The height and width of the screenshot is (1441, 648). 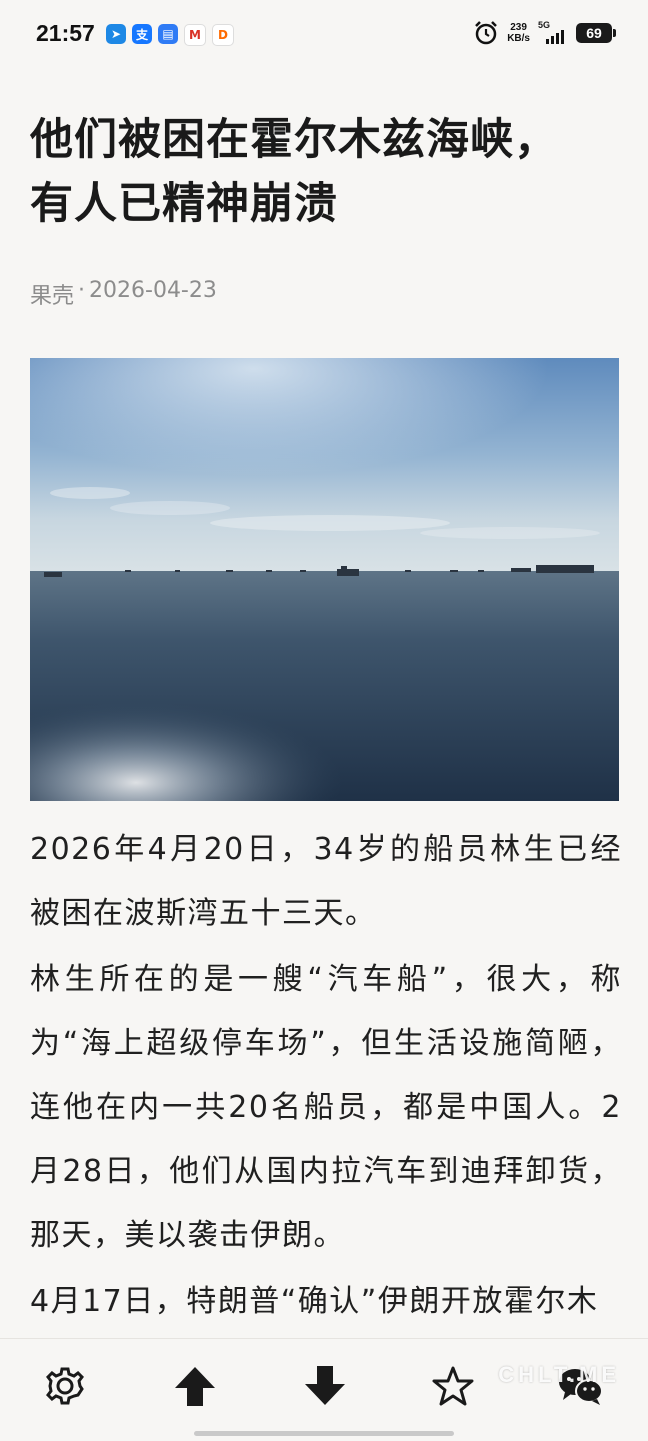 What do you see at coordinates (518, 27) in the screenshot?
I see `net-speed-value: 239` at bounding box center [518, 27].